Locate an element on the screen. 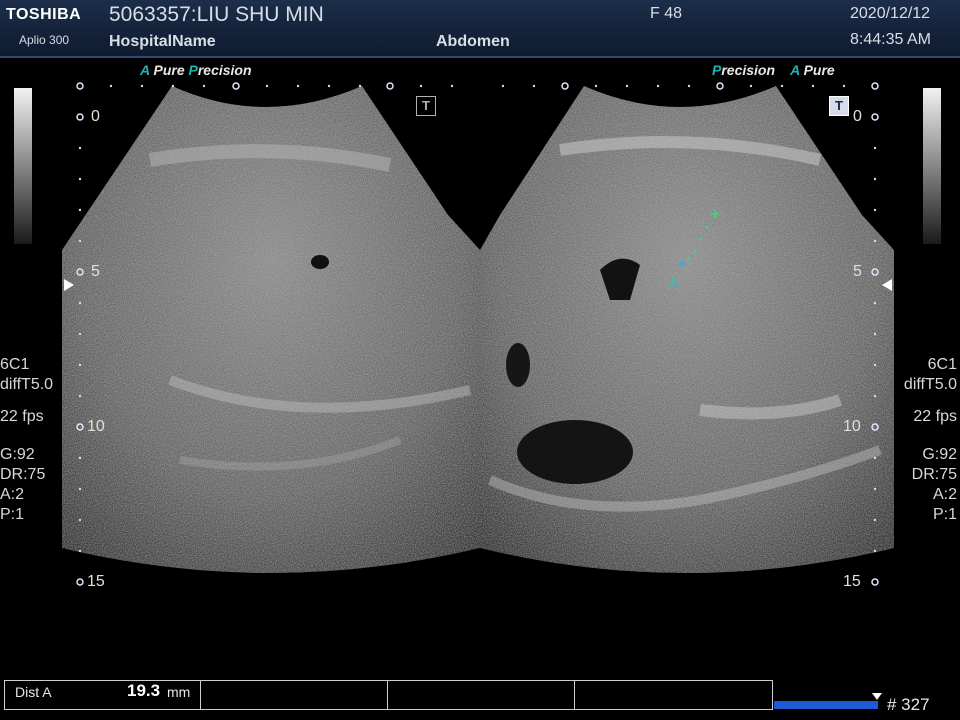 The height and width of the screenshot is (720, 960). right-depth-0: 0 is located at coordinates (857, 116).